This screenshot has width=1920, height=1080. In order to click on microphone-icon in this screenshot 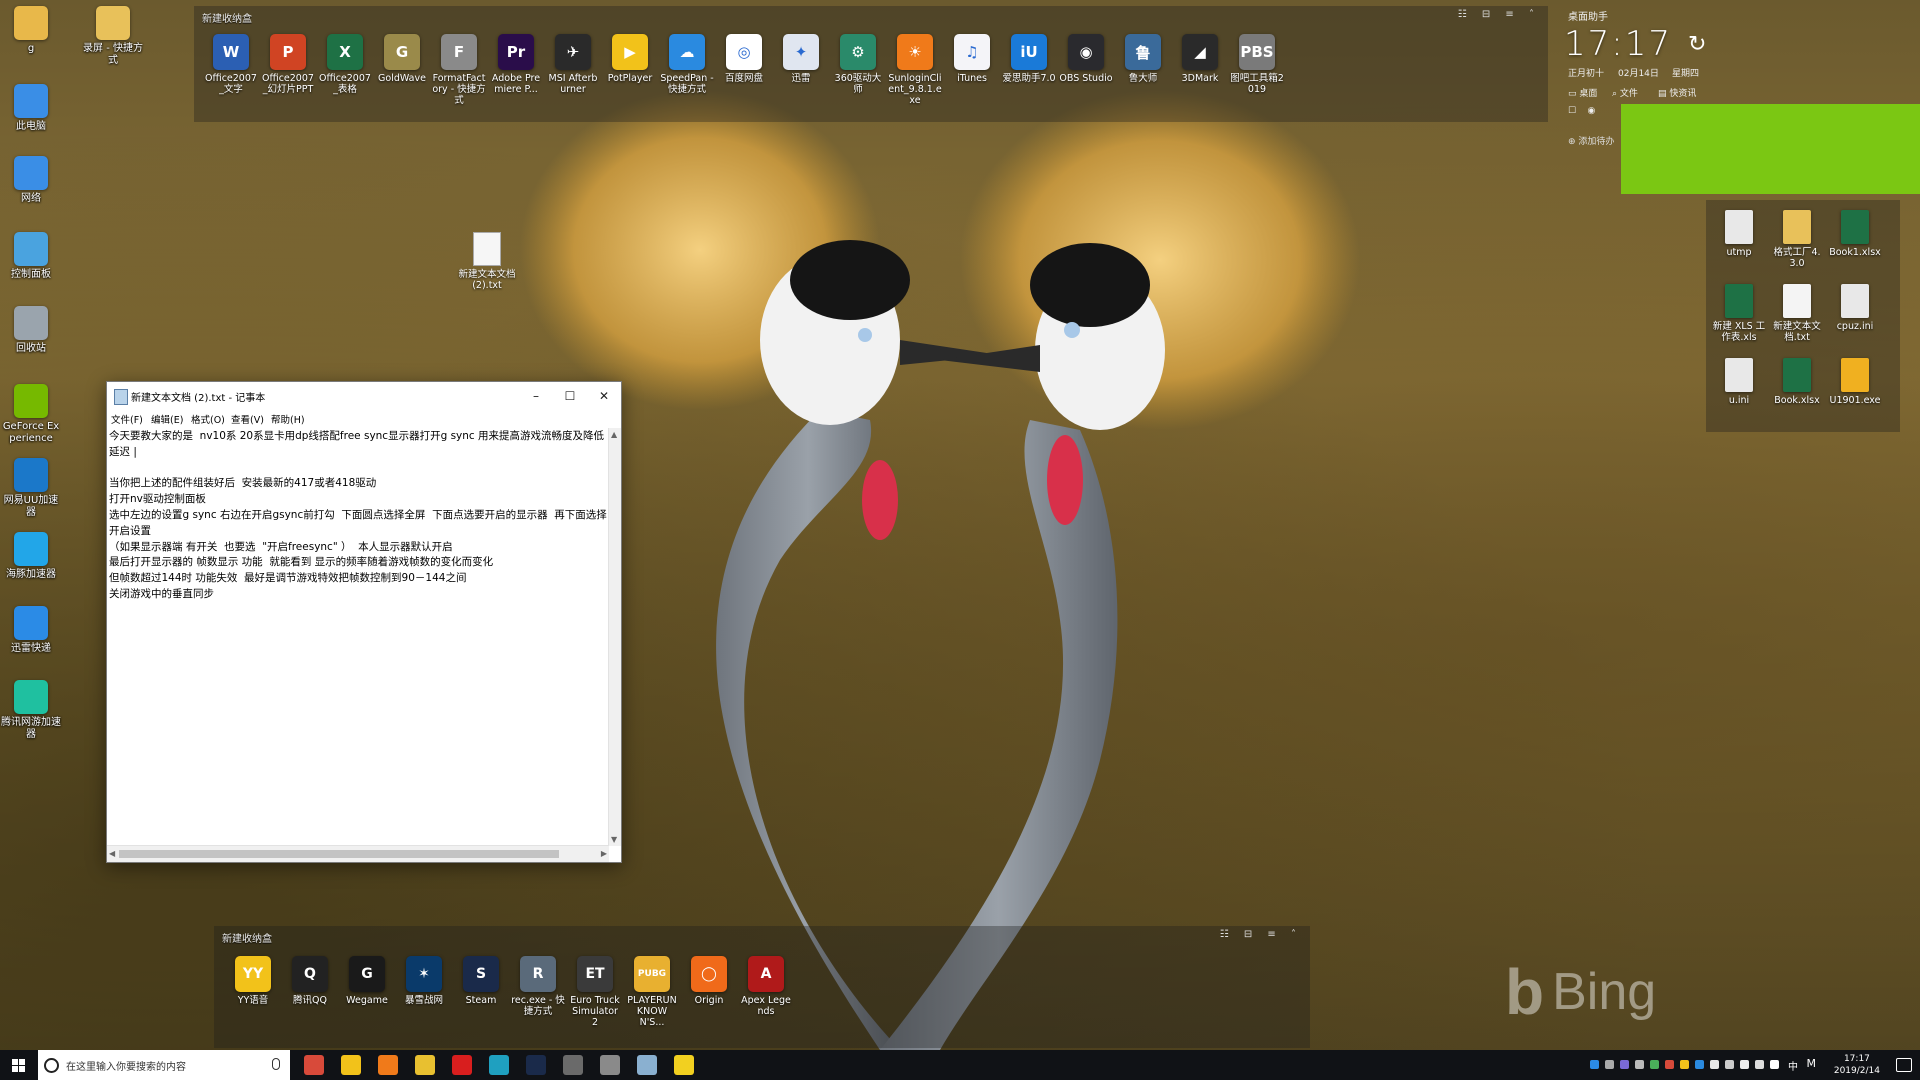, I will do `click(276, 1064)`.